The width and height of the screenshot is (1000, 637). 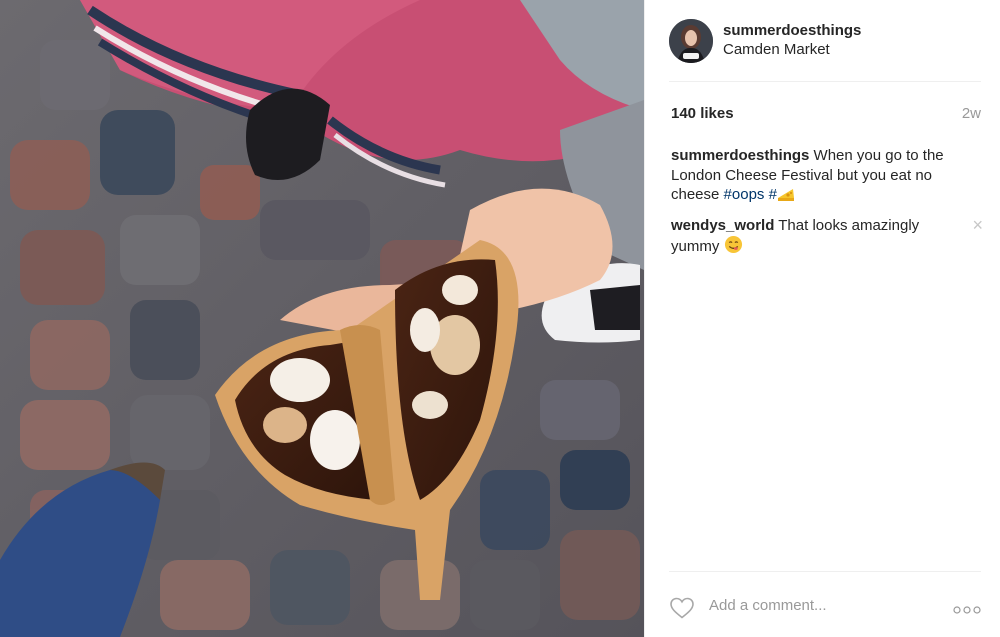 What do you see at coordinates (722, 225) in the screenshot?
I see `comment-username: wendys_world` at bounding box center [722, 225].